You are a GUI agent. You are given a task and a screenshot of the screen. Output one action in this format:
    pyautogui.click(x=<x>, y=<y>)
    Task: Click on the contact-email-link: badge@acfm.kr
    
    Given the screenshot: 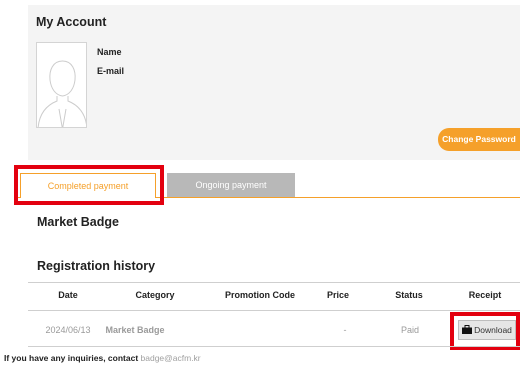 What is the action you would take?
    pyautogui.click(x=171, y=358)
    